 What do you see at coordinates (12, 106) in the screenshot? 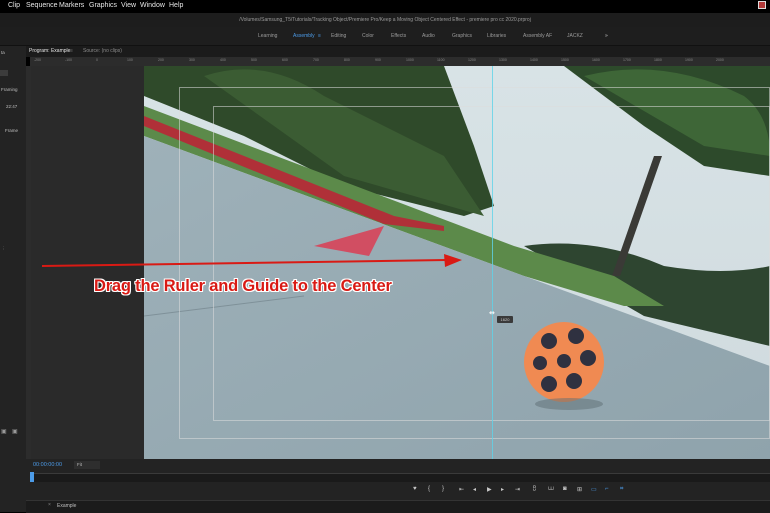
I see `left-panel-time: 22:47` at bounding box center [12, 106].